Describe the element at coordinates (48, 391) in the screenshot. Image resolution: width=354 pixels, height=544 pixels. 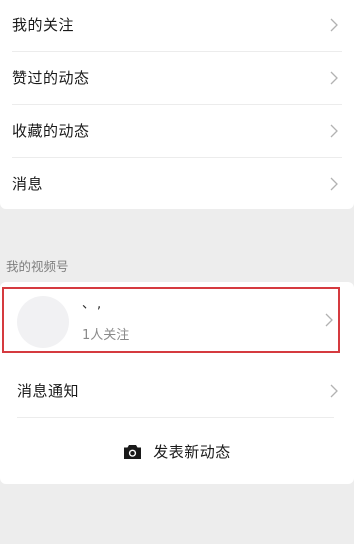
I see `menu-item-label: 消息通知` at that location.